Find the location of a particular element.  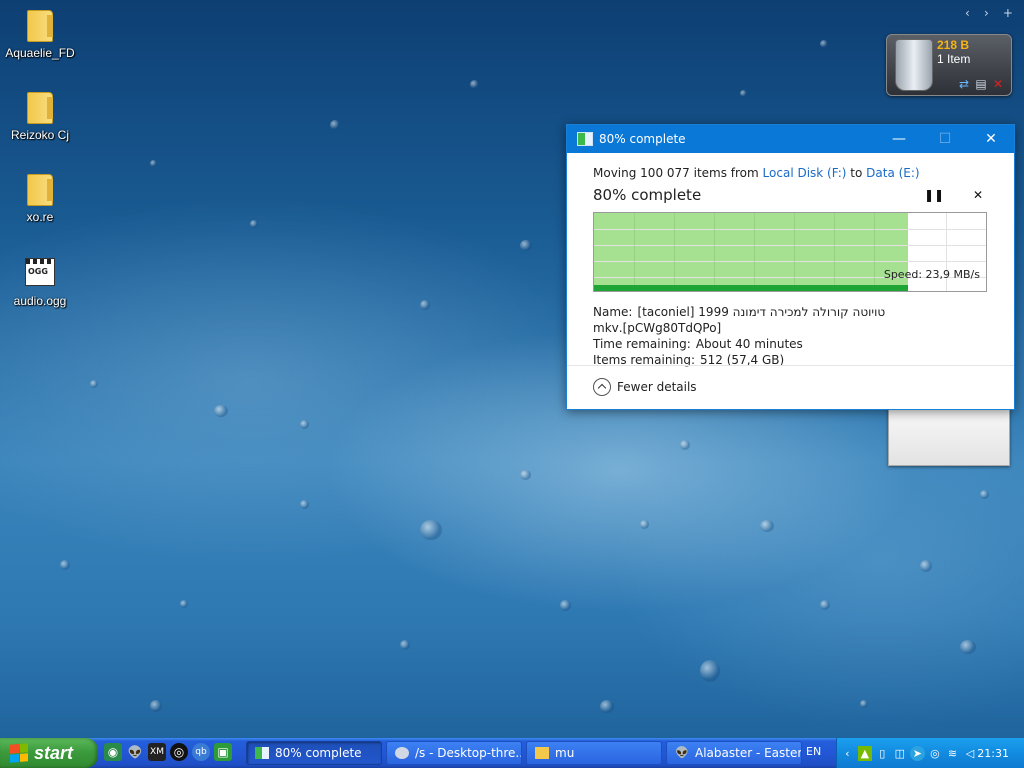

app-green-icon: ▣ is located at coordinates (223, 752).